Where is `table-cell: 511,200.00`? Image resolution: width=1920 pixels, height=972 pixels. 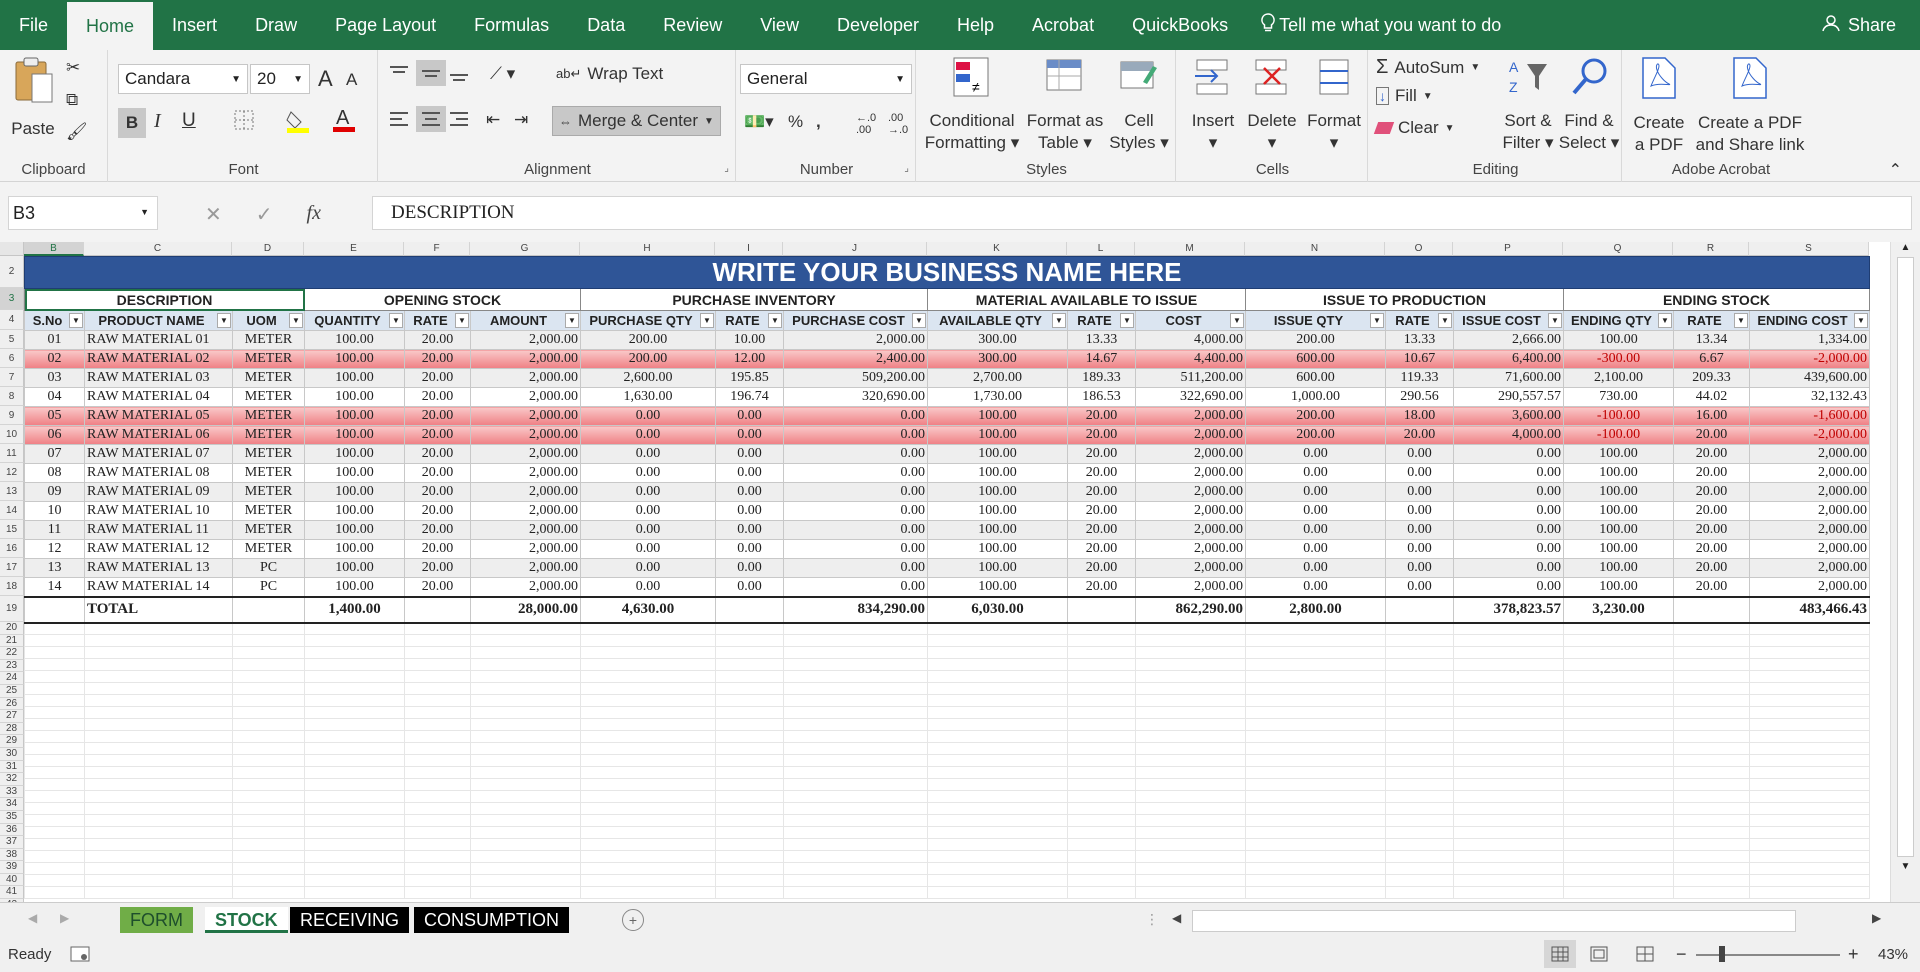
table-cell: 511,200.00 is located at coordinates (1190, 378).